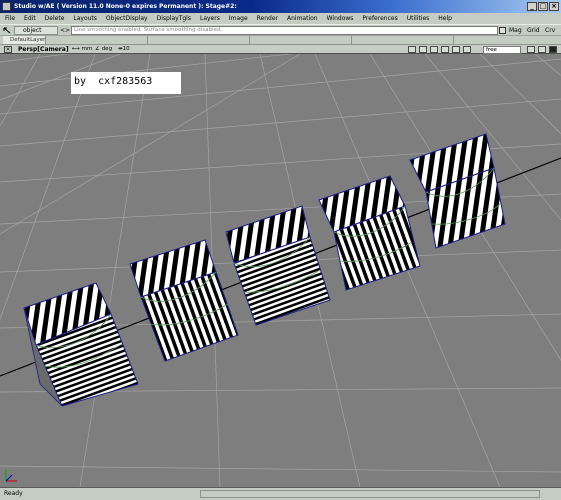  I want to click on maximize-icon: □, so click(543, 6).